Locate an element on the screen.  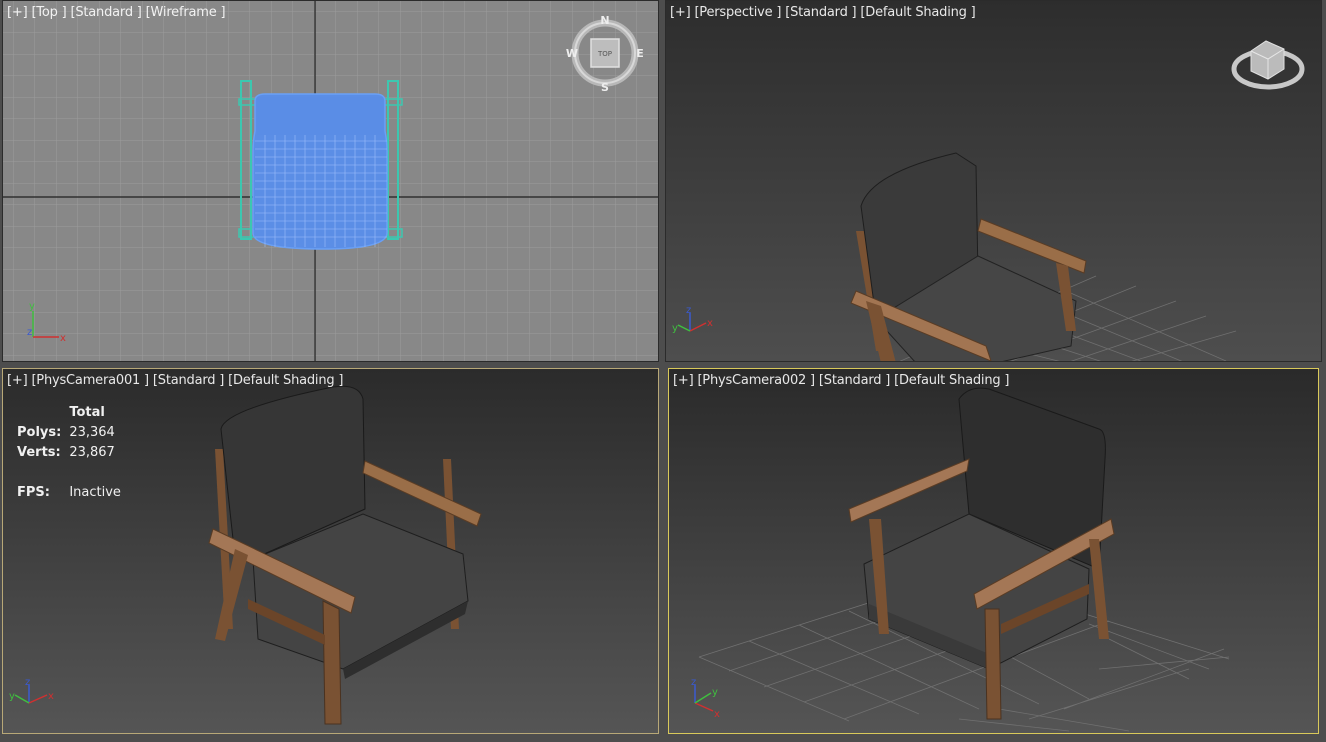
stats-verts-label: Verts: is located at coordinates (39, 452).